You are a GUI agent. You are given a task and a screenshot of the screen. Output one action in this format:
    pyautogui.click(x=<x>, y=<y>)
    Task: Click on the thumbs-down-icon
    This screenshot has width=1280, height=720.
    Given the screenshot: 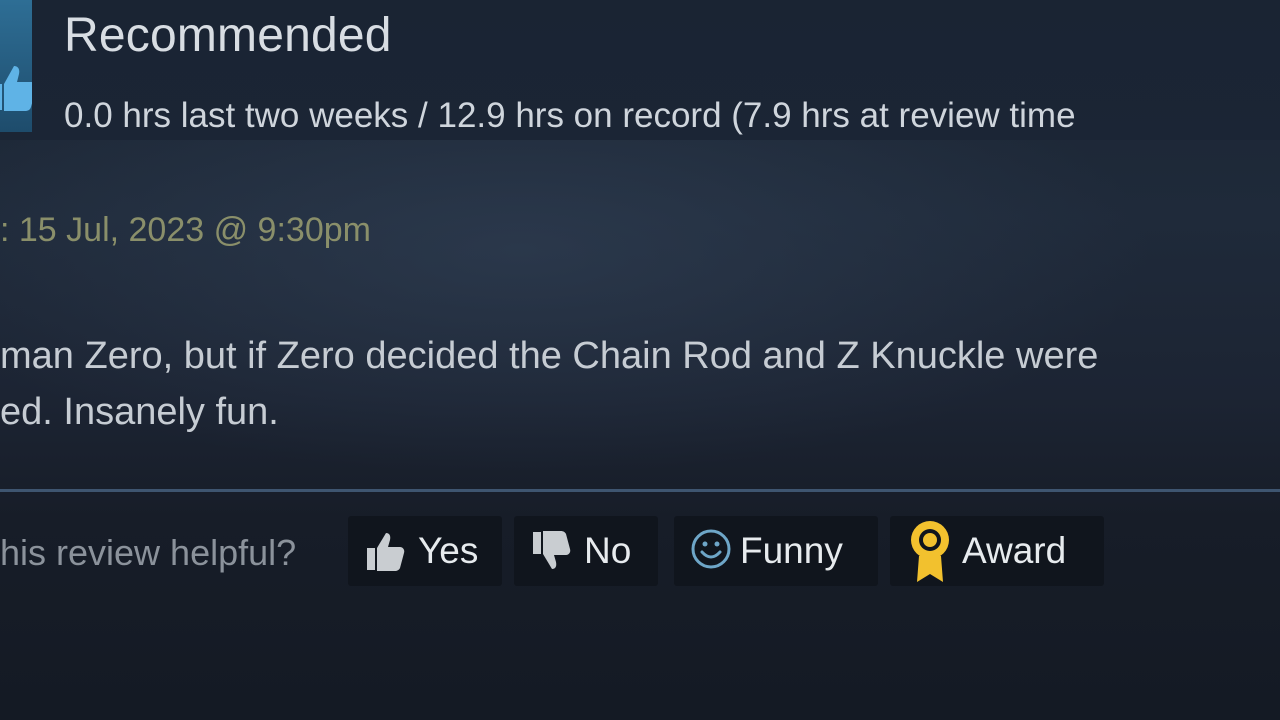 What is the action you would take?
    pyautogui.click(x=553, y=551)
    